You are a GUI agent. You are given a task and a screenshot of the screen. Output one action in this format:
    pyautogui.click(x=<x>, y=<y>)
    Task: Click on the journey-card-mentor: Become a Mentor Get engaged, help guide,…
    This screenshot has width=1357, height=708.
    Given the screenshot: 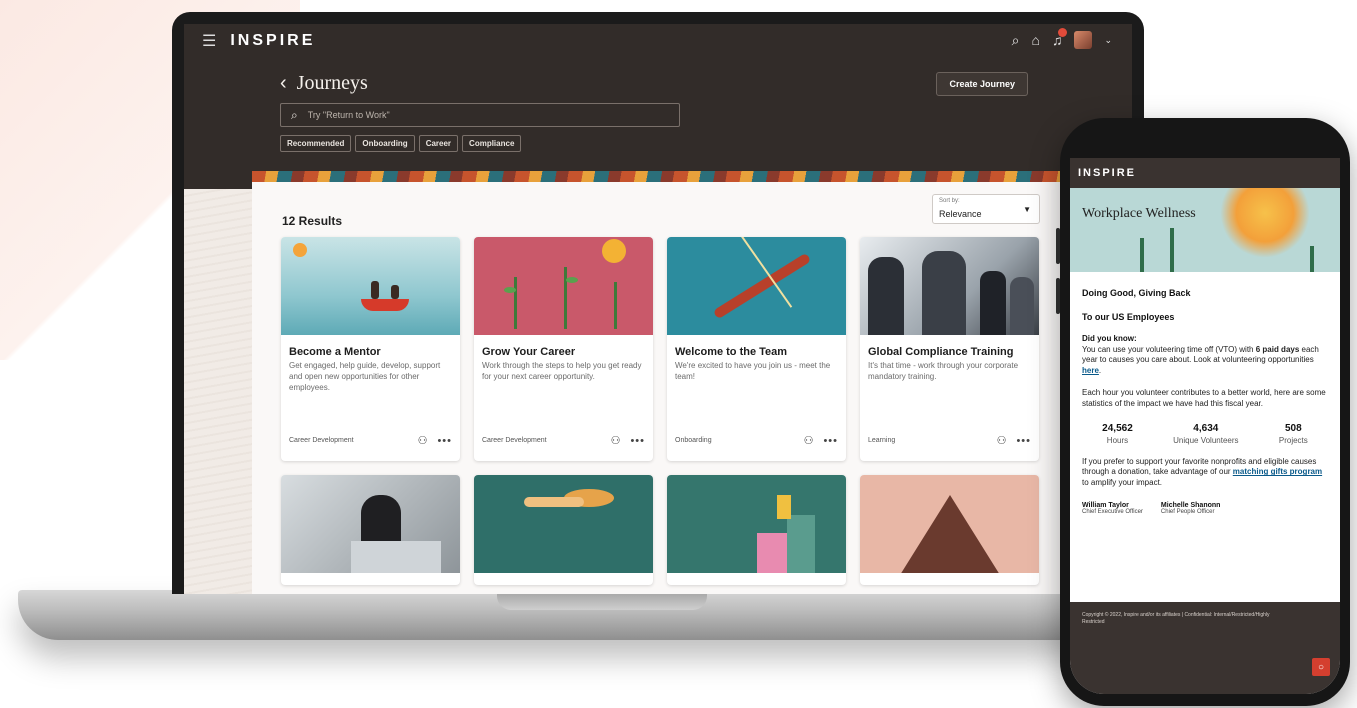 What is the action you would take?
    pyautogui.click(x=370, y=349)
    